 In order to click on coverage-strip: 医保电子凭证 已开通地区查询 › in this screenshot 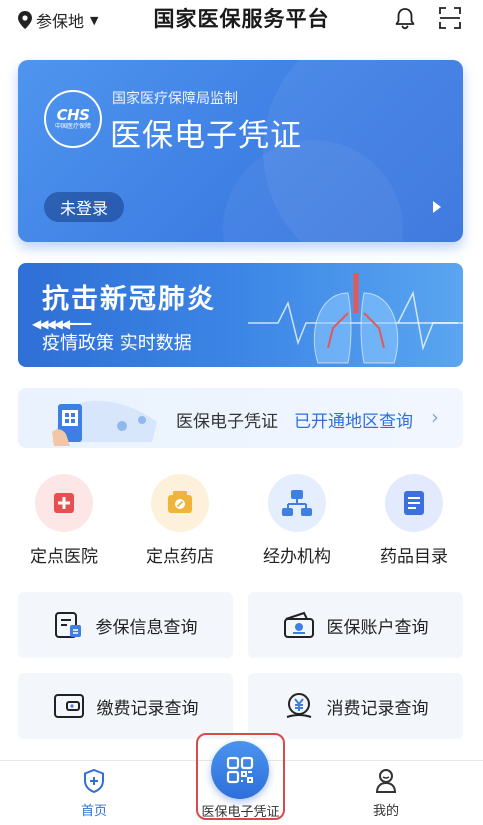, I will do `click(240, 418)`.